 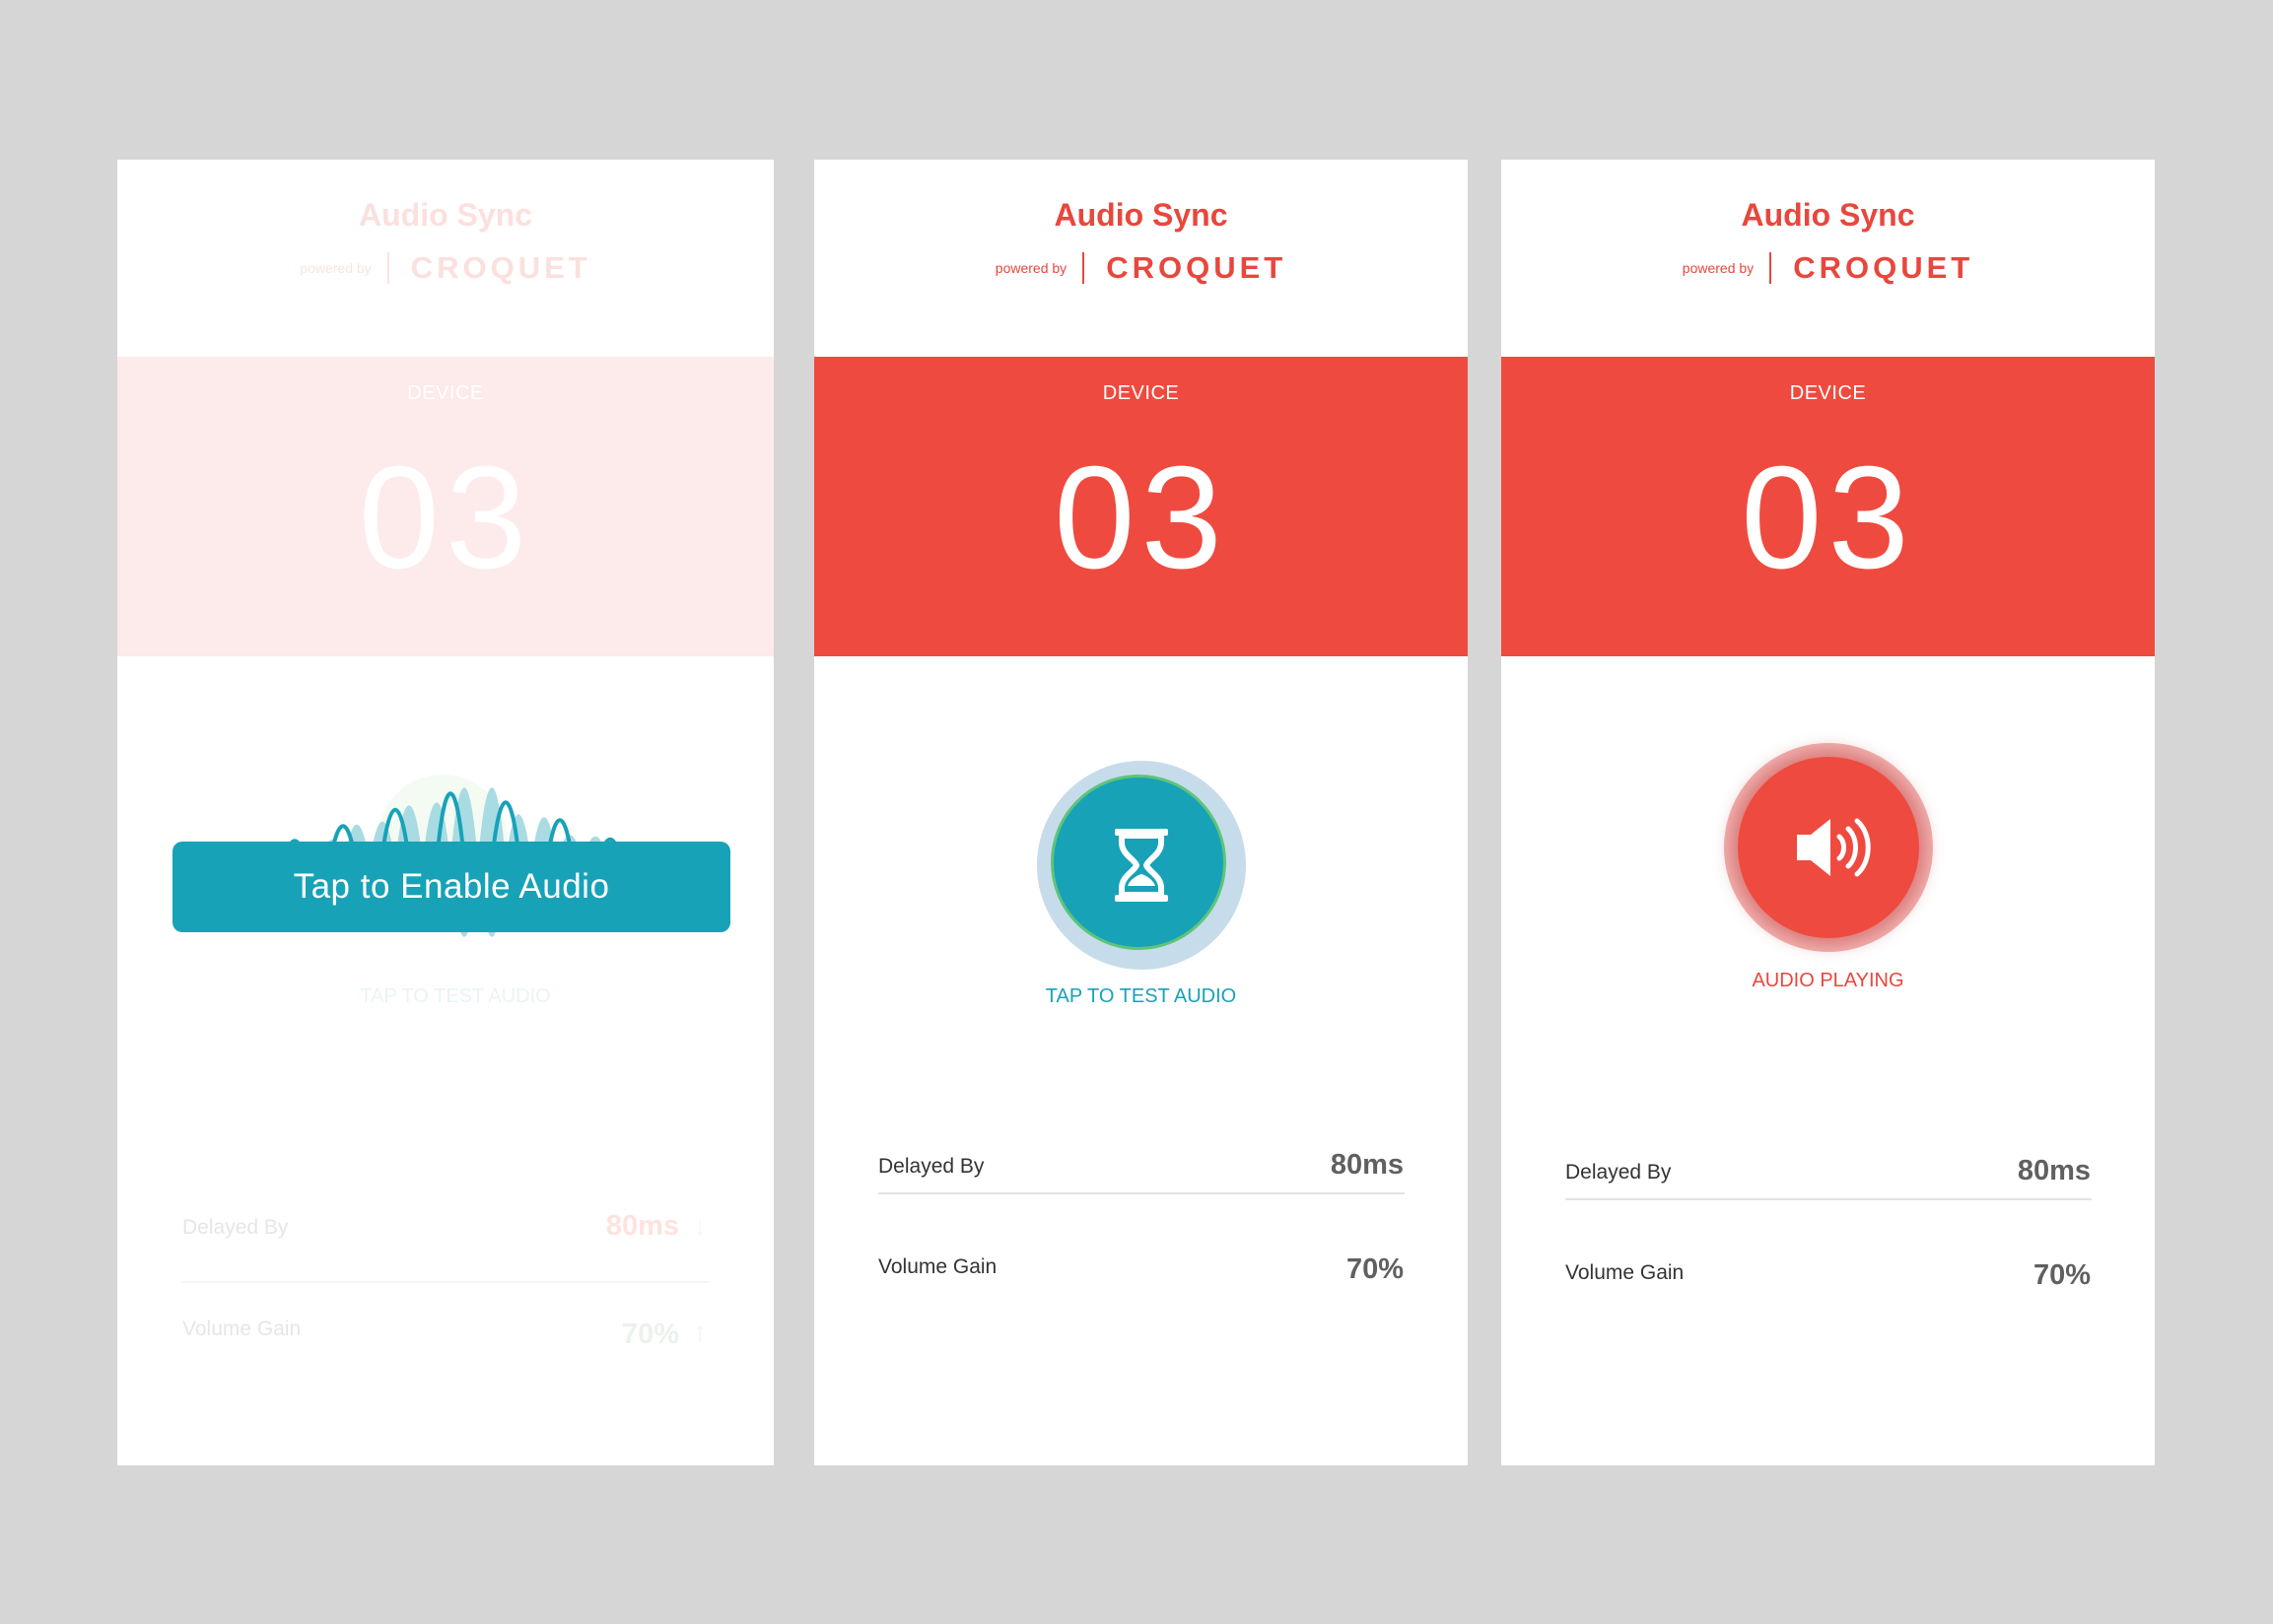 I want to click on arrow-down-icon: ↓, so click(x=700, y=1226).